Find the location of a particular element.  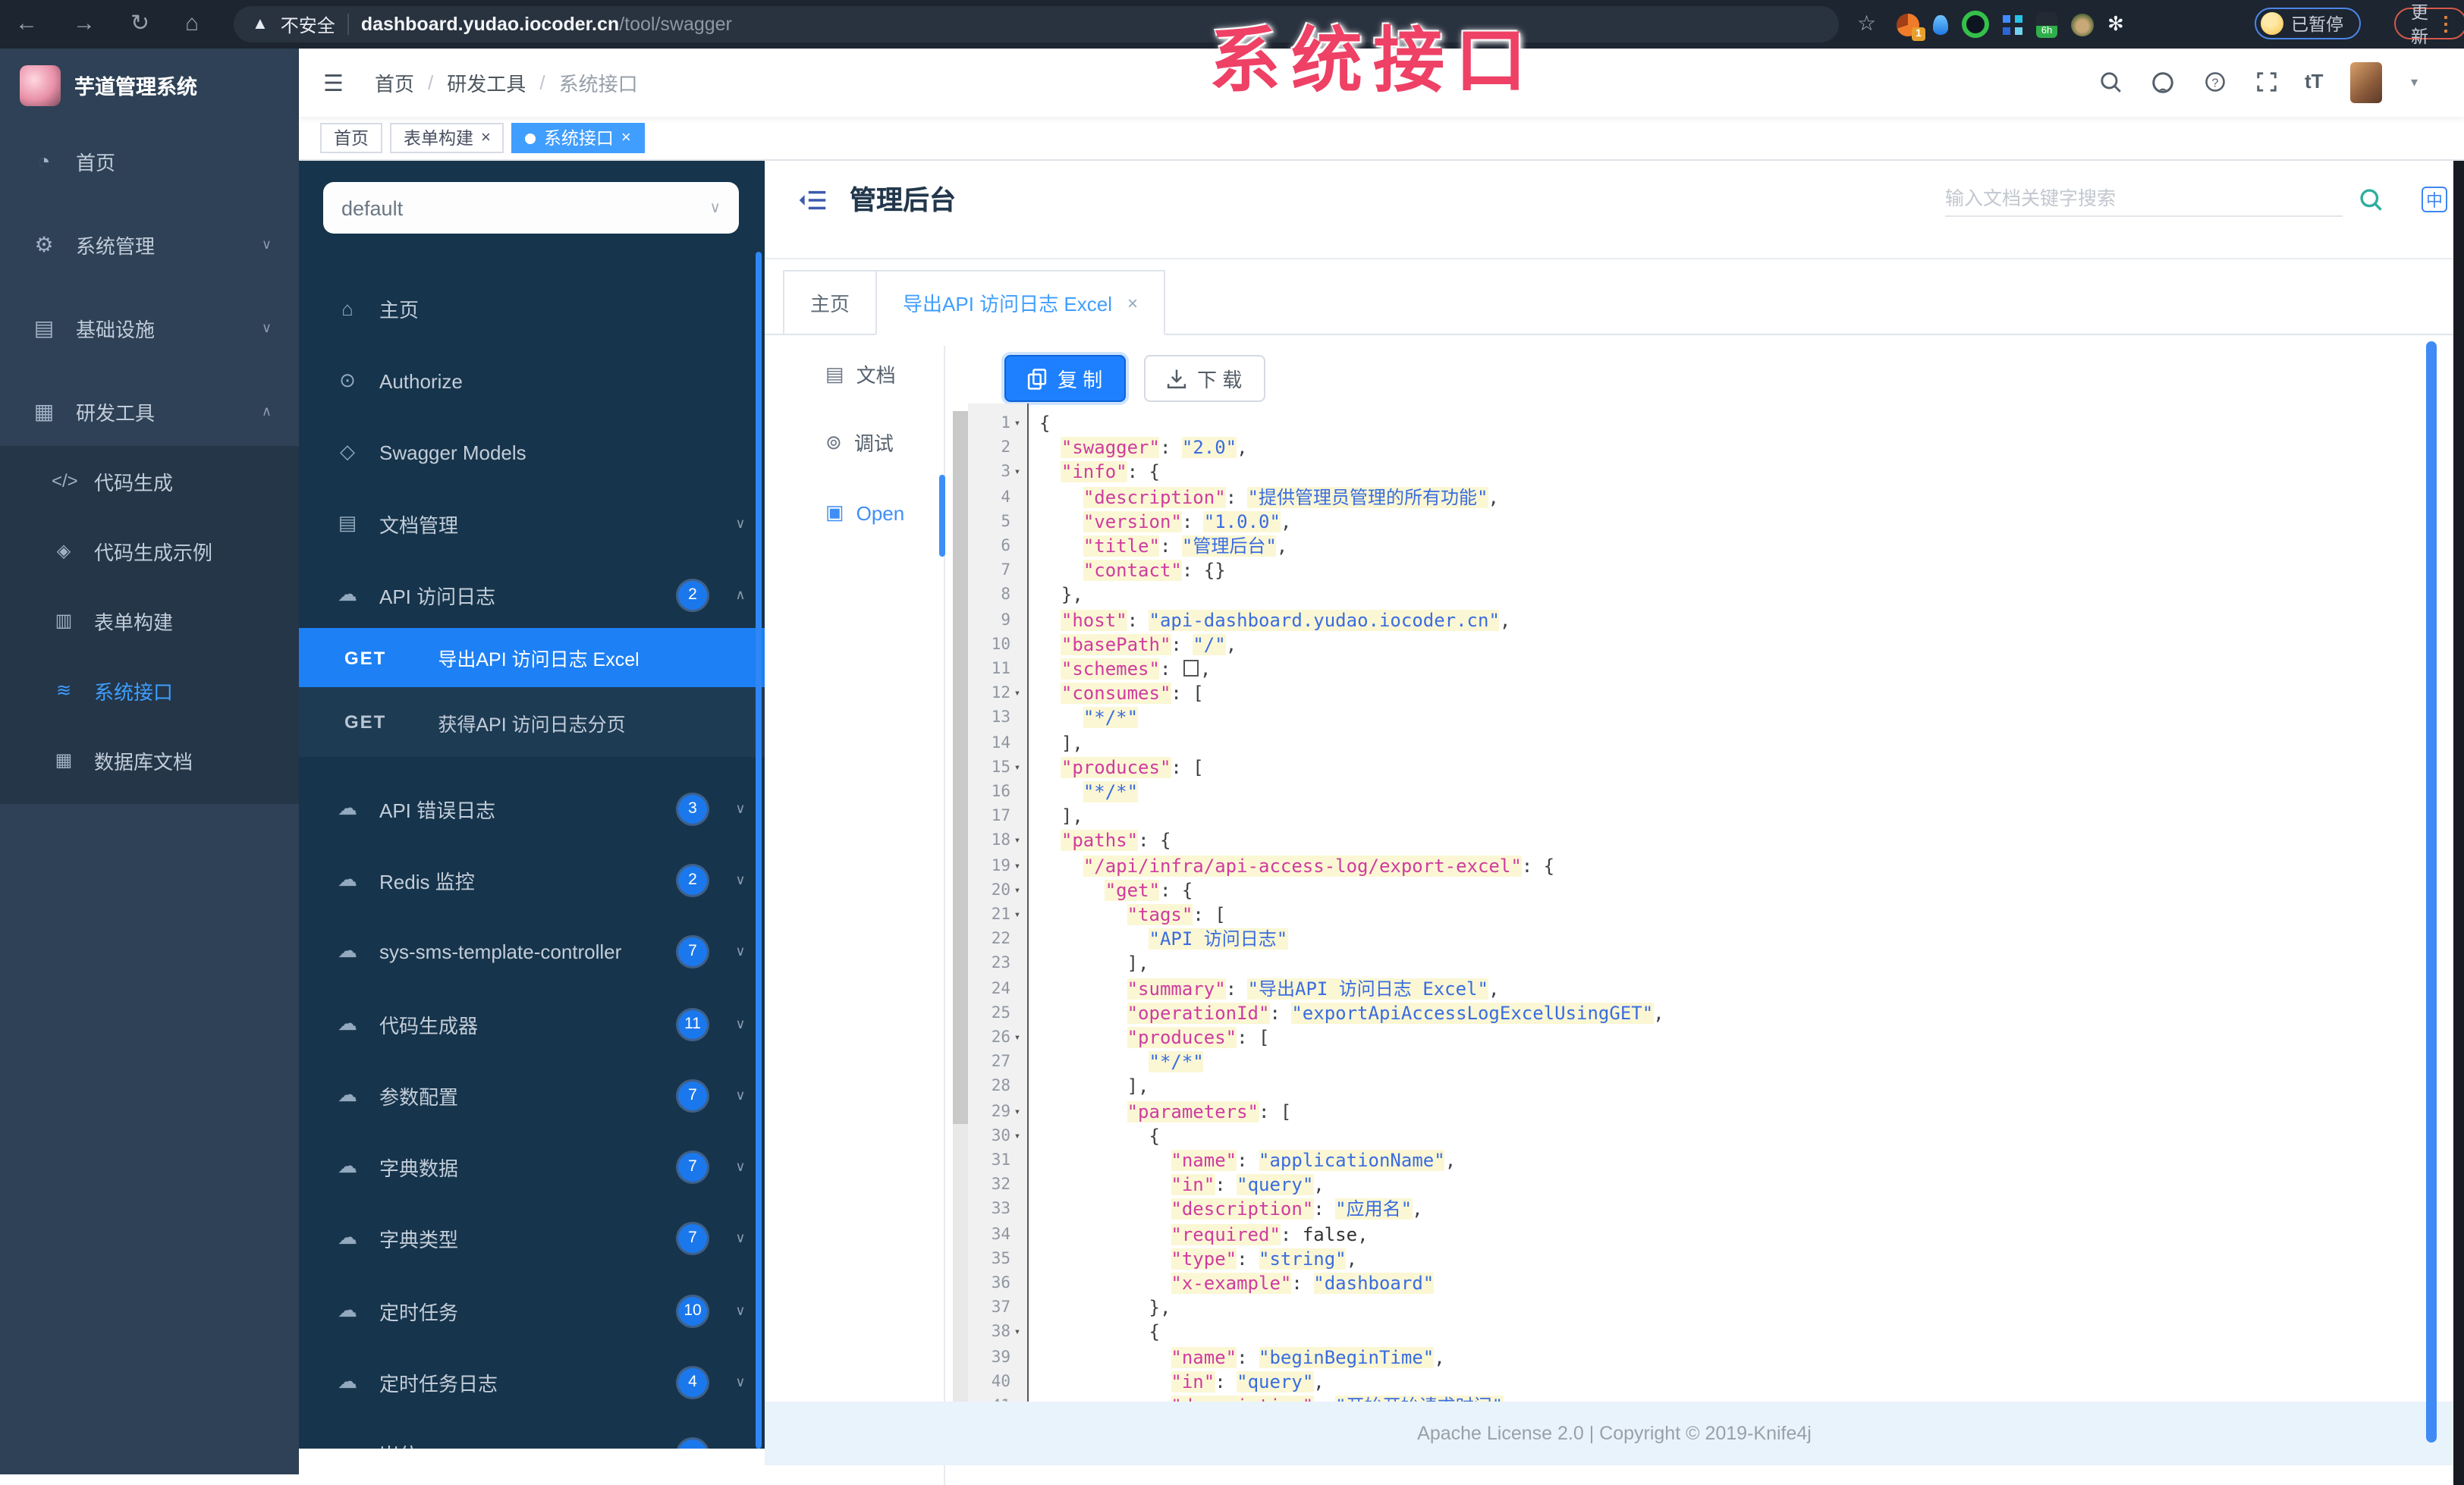

doc-menu-item-7: ☁ API 错误日志 3 ∨ is located at coordinates (526, 808).